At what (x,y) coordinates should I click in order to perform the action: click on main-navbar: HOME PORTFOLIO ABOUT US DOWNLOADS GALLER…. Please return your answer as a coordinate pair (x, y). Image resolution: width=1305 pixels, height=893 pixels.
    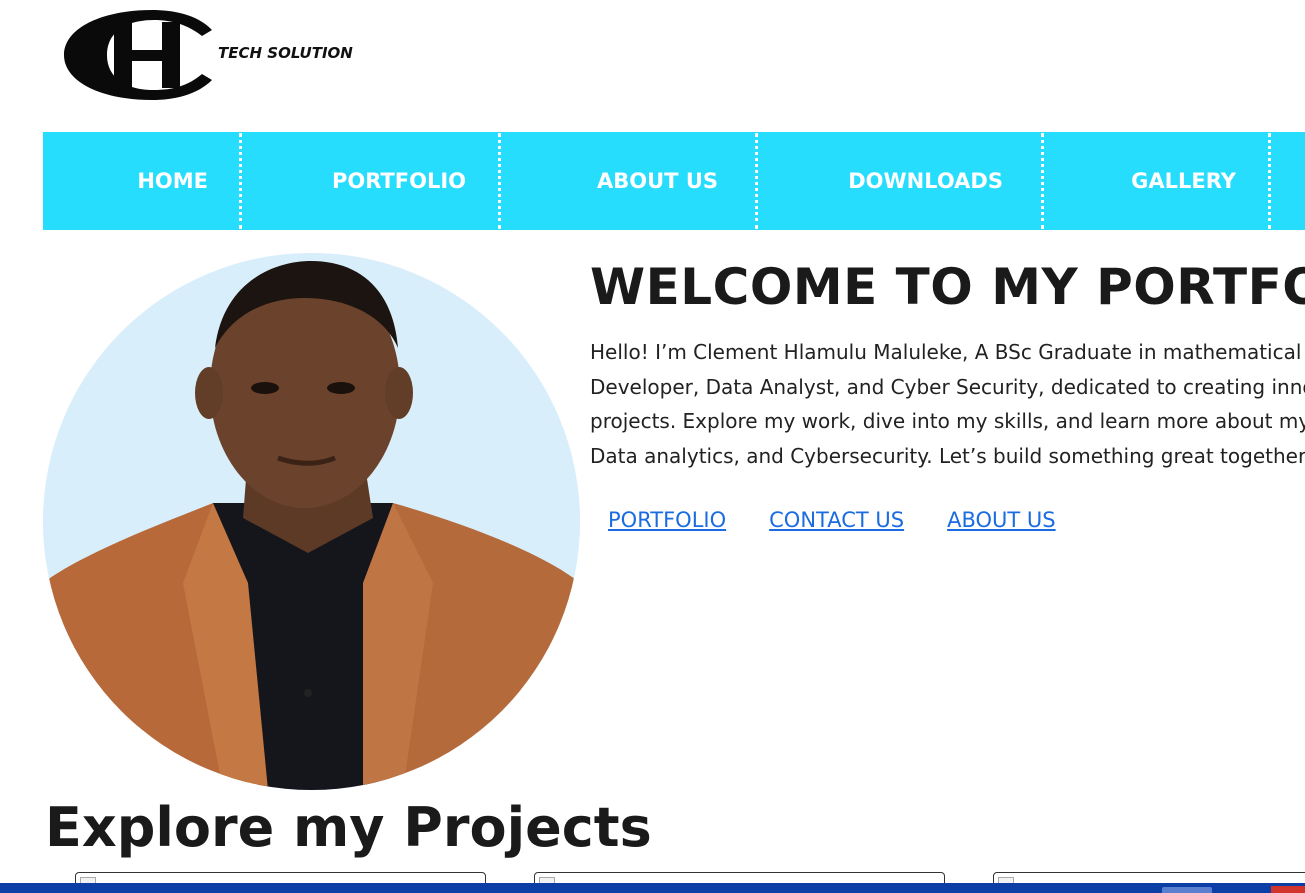
    Looking at the image, I should click on (674, 181).